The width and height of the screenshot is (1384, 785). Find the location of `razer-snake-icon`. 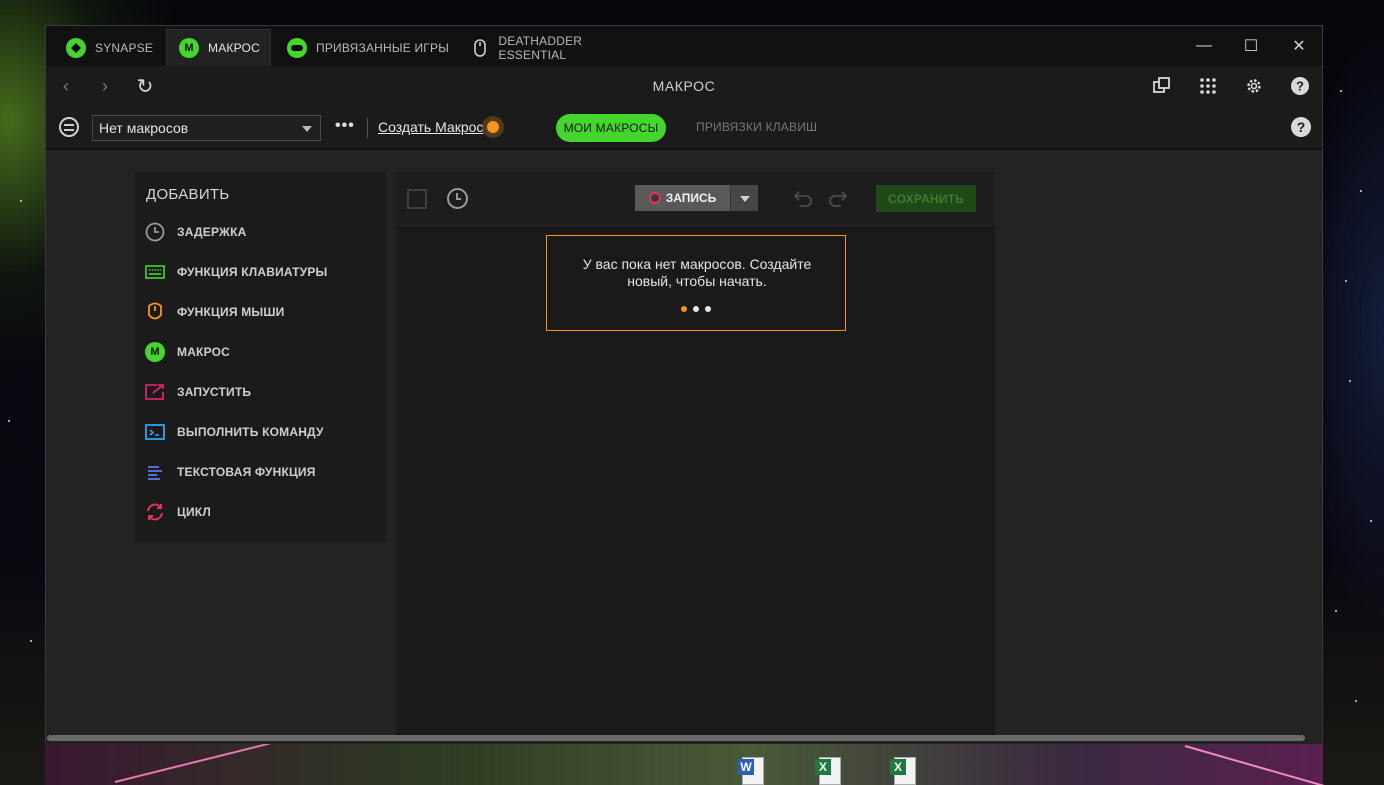

razer-snake-icon is located at coordinates (76, 47).